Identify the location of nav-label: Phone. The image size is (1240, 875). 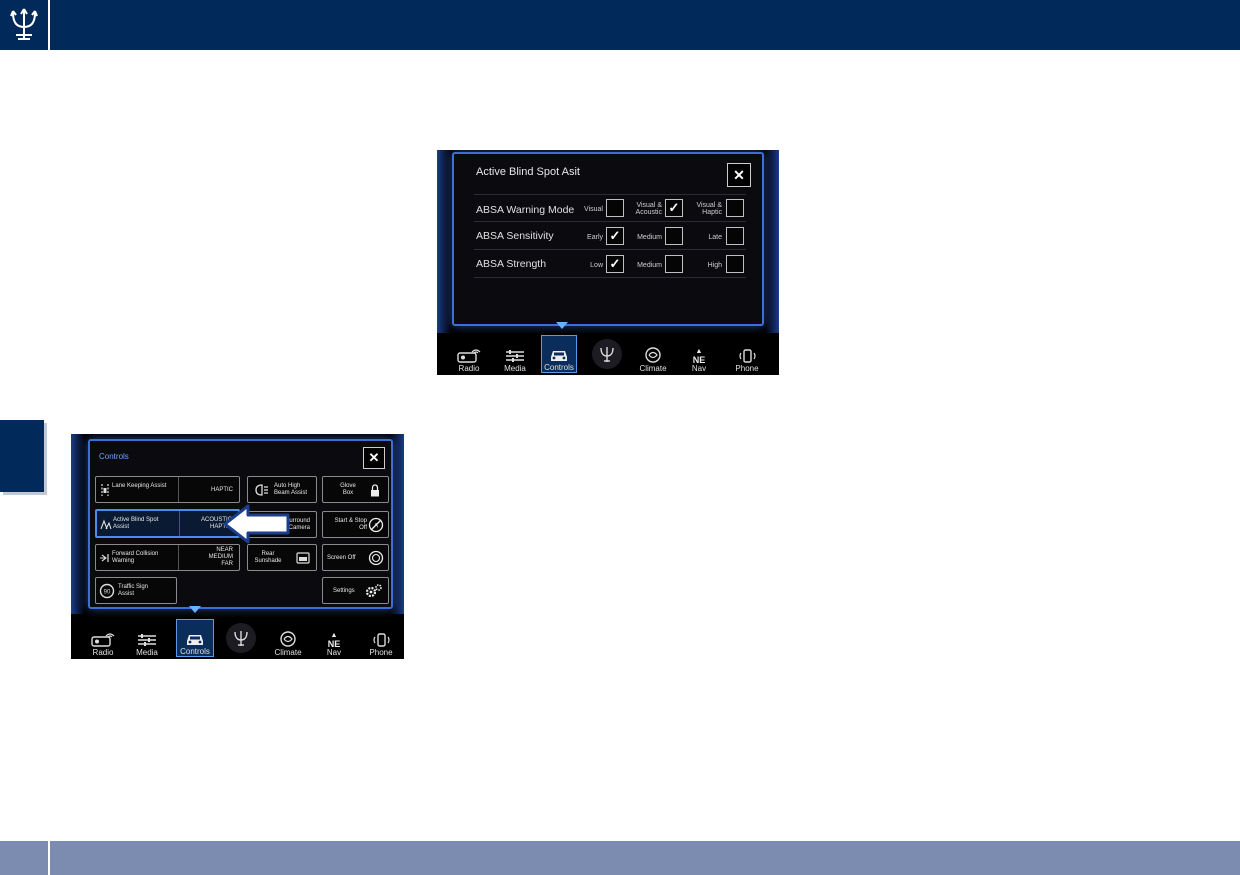
(747, 368).